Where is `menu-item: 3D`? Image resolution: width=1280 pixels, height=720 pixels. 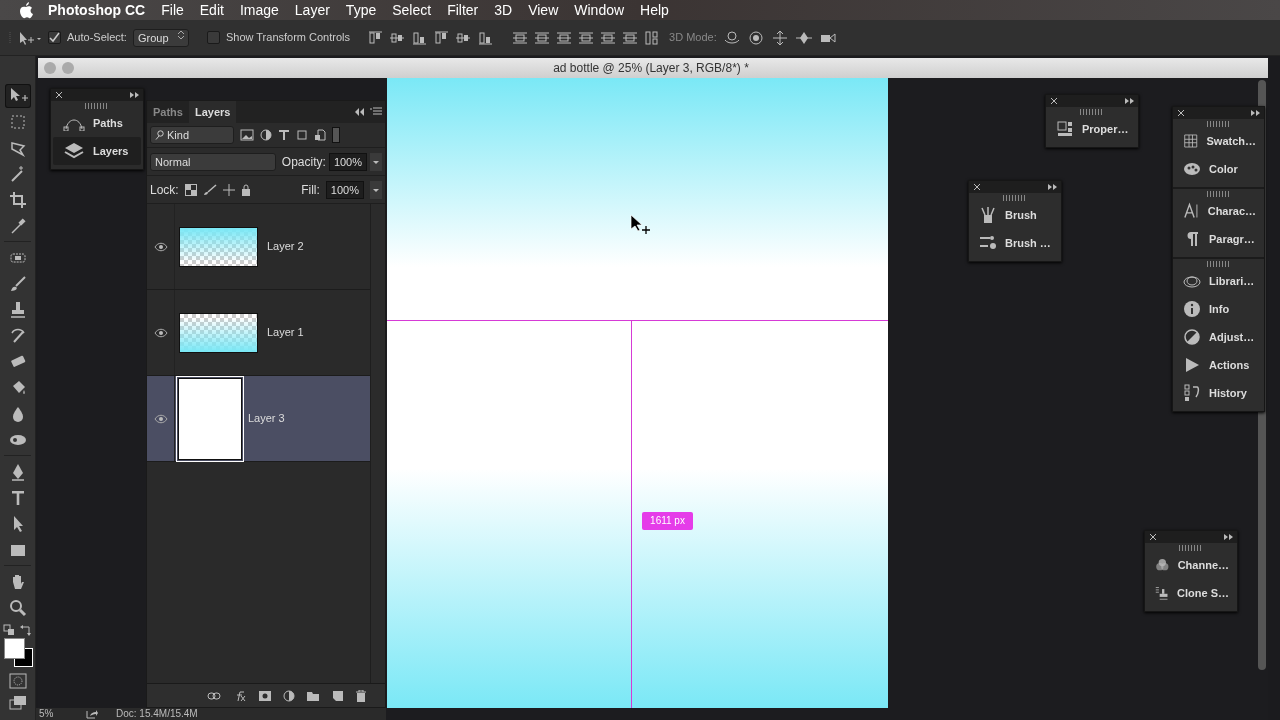
menu-item: 3D is located at coordinates (503, 10).